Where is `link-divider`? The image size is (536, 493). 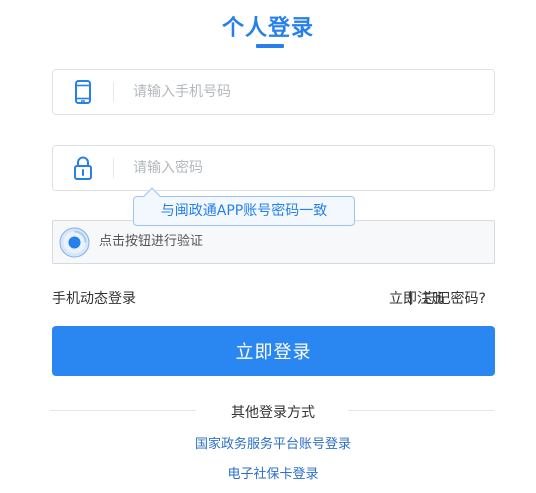 link-divider is located at coordinates (410, 298).